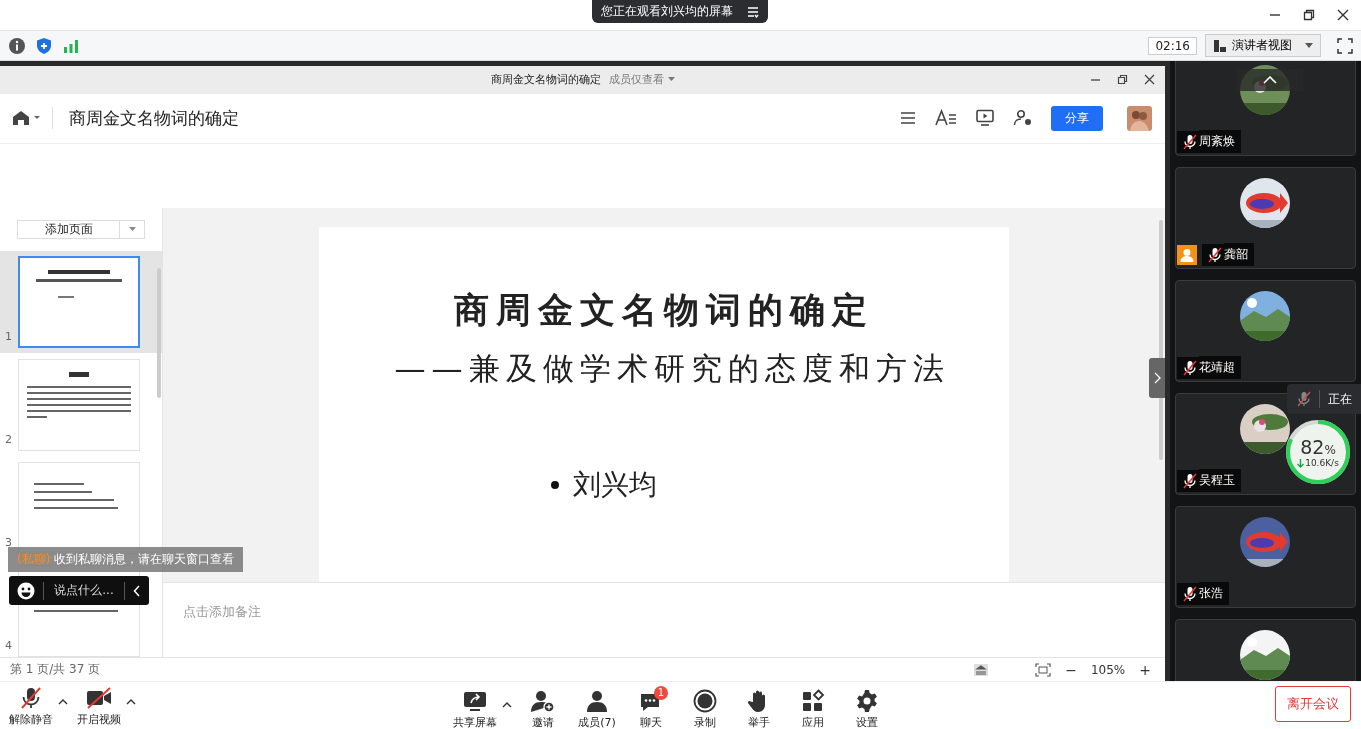 This screenshot has width=1361, height=729. Describe the element at coordinates (672, 369) in the screenshot. I see `slide-subtitle: ——兼及做学术研究的态度和方法` at that location.